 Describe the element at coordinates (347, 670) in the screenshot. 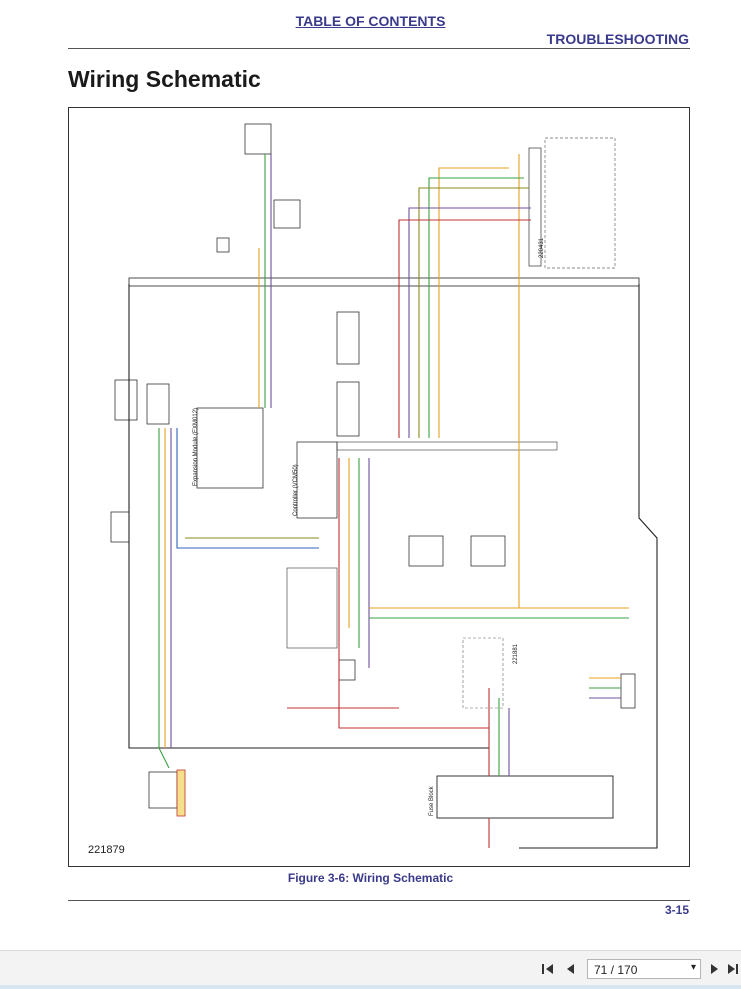

I see `small-component` at that location.